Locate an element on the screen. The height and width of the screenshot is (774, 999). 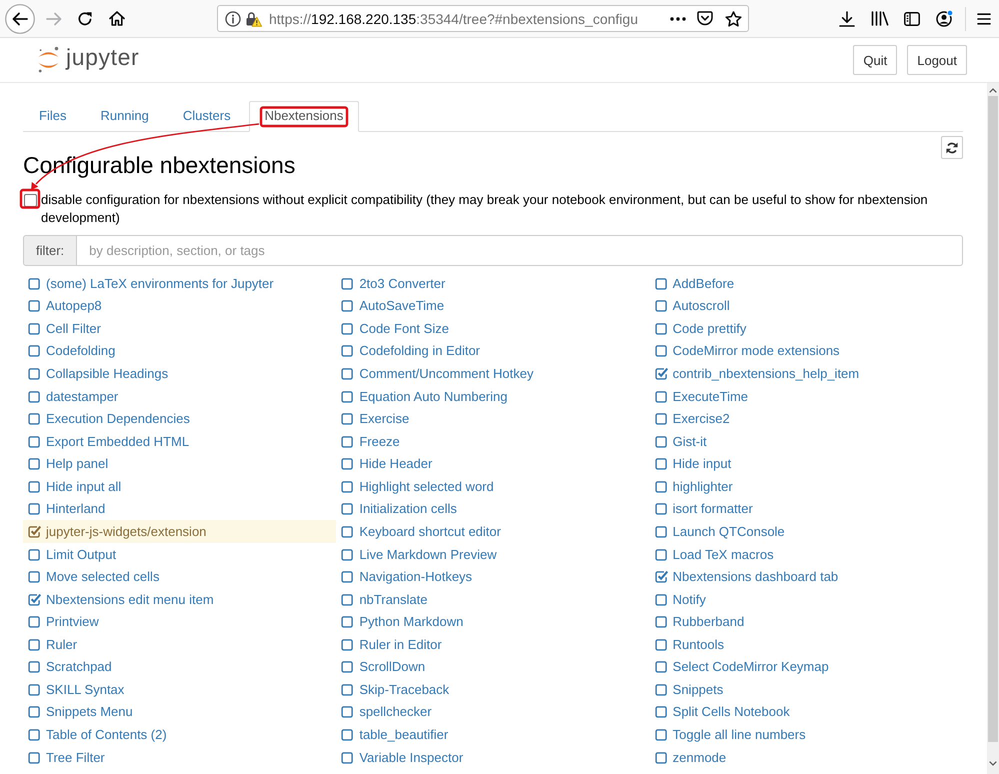
back-icon is located at coordinates (20, 19).